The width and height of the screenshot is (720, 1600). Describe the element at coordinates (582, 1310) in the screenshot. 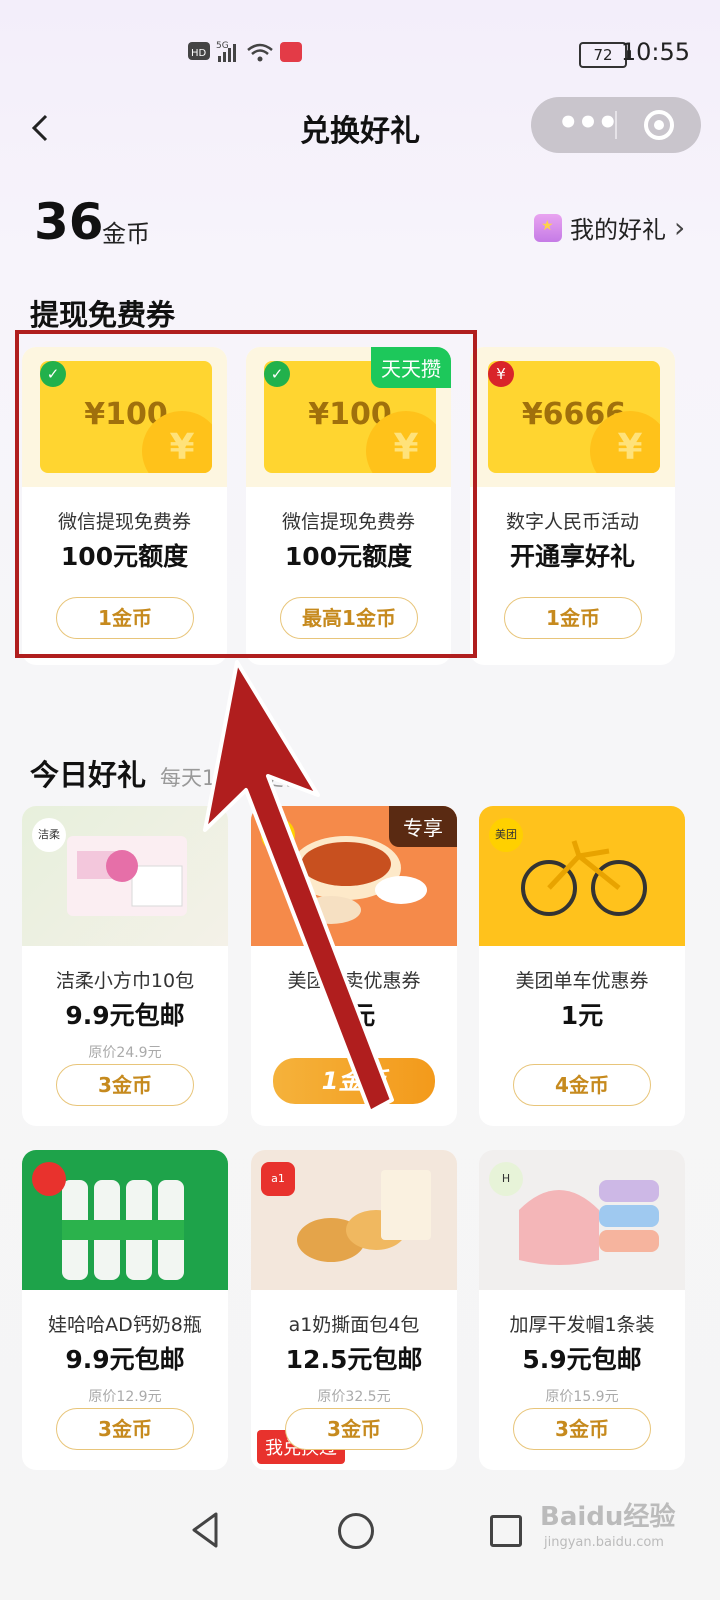

I see `gift-card: H 加厚干发帽1条装 5.9元包邮 原价15.9元 3金币` at that location.